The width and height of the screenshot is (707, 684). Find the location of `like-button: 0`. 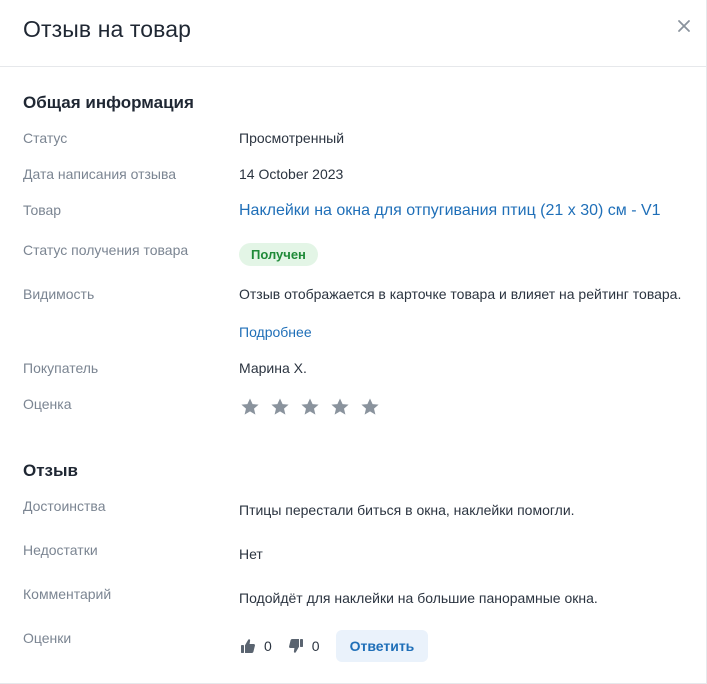

like-button: 0 is located at coordinates (256, 646).